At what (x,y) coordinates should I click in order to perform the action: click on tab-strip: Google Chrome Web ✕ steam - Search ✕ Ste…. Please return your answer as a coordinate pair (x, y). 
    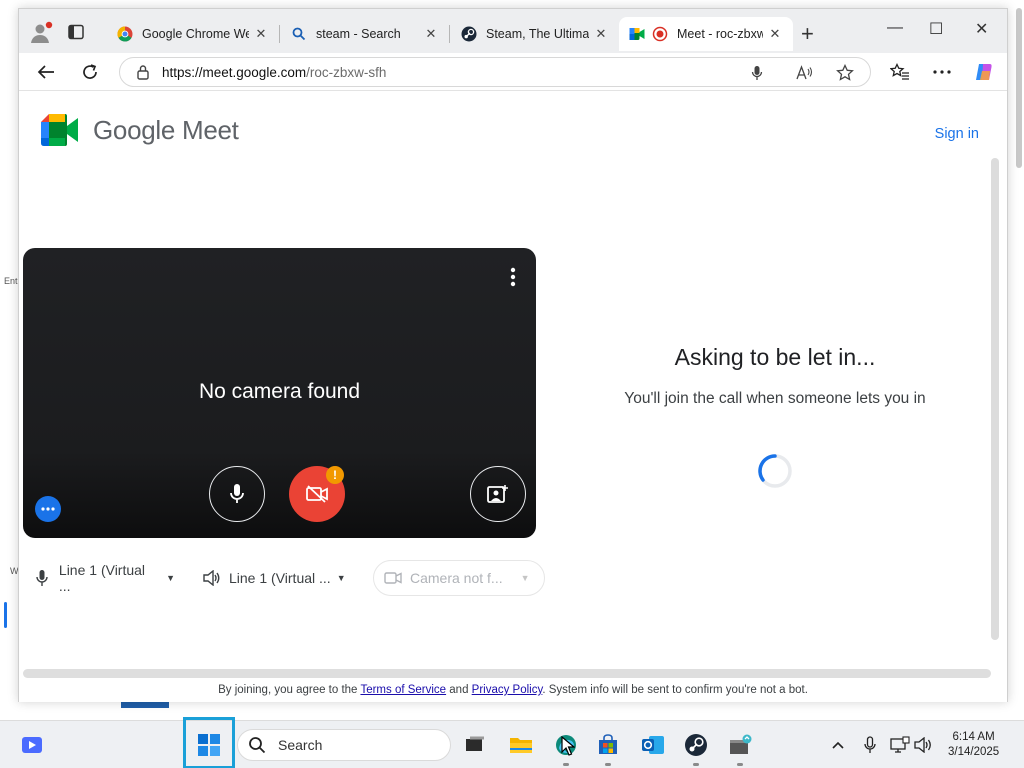
    Looking at the image, I should click on (513, 31).